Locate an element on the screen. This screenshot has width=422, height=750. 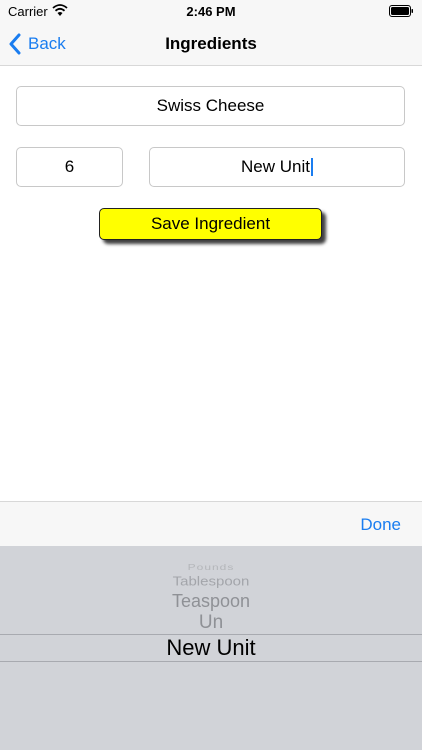
ingredient-name-value: Swiss Cheese is located at coordinates (210, 105).